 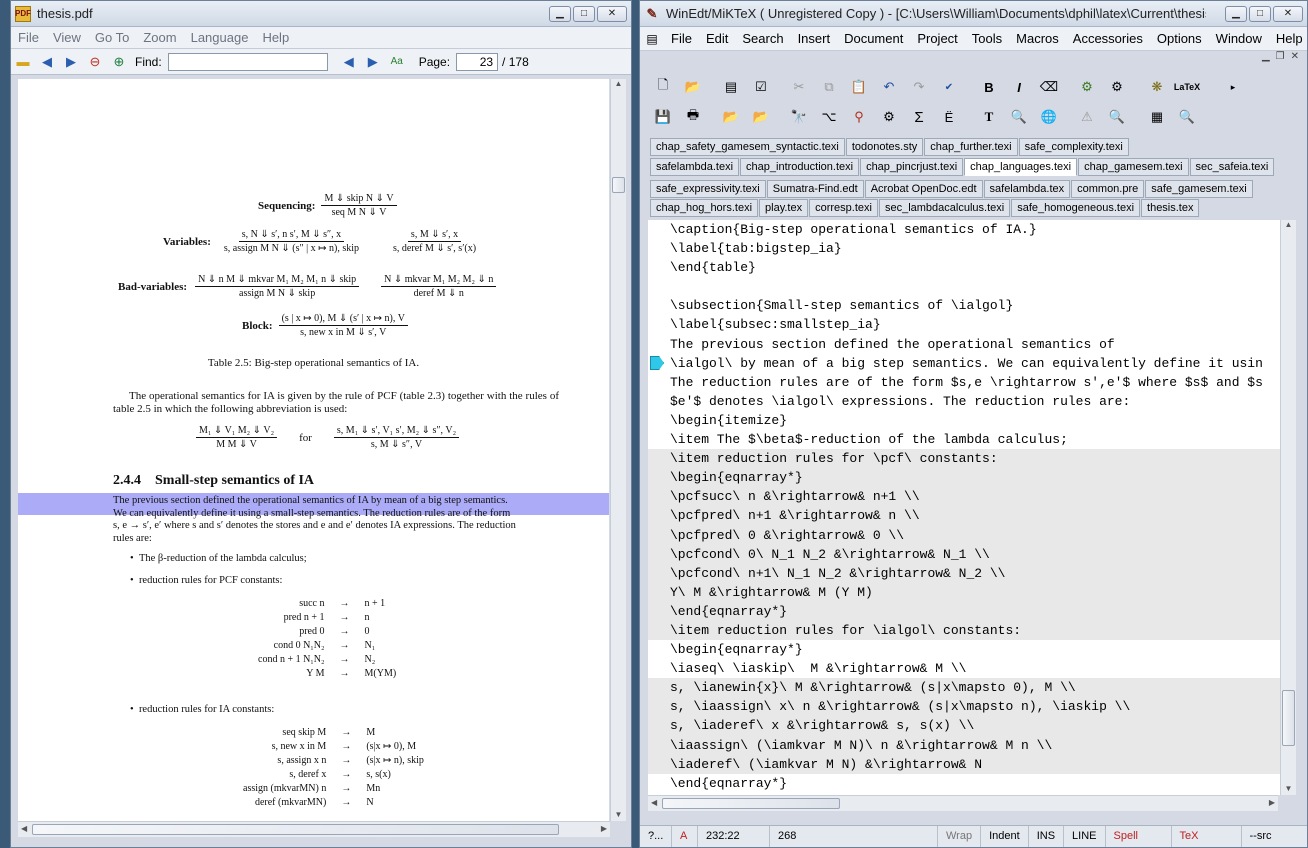 I want to click on status-src: --src, so click(x=1261, y=836).